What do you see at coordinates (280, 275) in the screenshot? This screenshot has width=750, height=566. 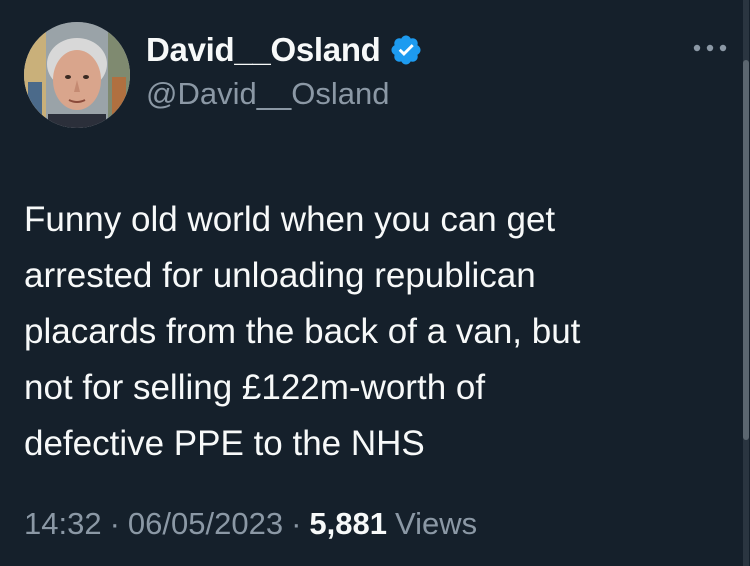 I see `tweet-text-line: arrested for unloading republican` at bounding box center [280, 275].